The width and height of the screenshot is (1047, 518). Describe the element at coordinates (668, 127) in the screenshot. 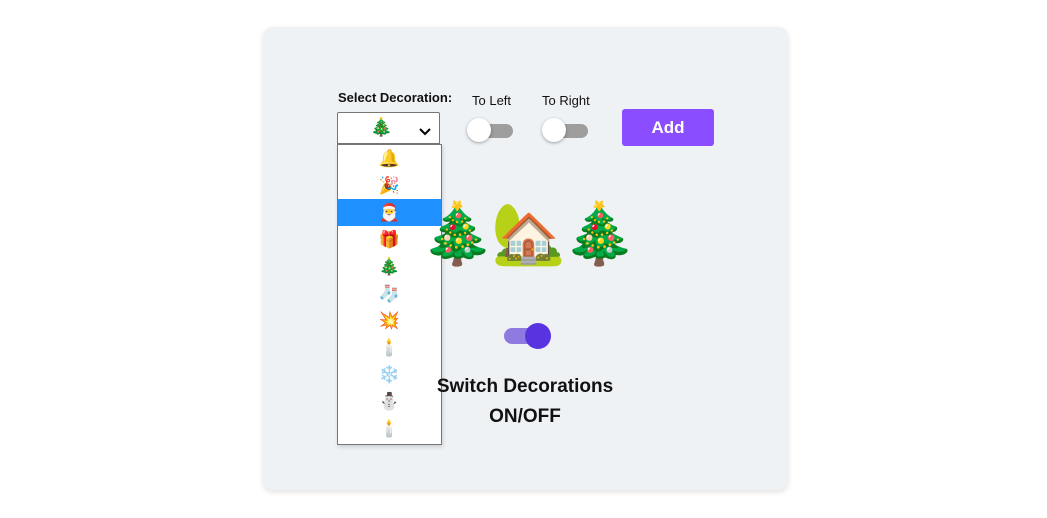

I see `add-button: Add` at that location.